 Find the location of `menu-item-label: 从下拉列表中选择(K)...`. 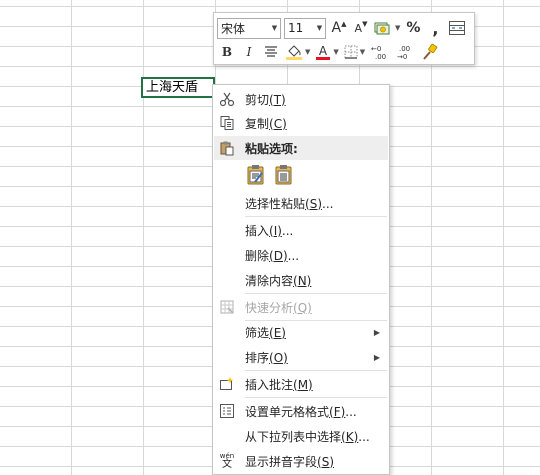

menu-item-label: 从下拉列表中选择(K)... is located at coordinates (307, 436).